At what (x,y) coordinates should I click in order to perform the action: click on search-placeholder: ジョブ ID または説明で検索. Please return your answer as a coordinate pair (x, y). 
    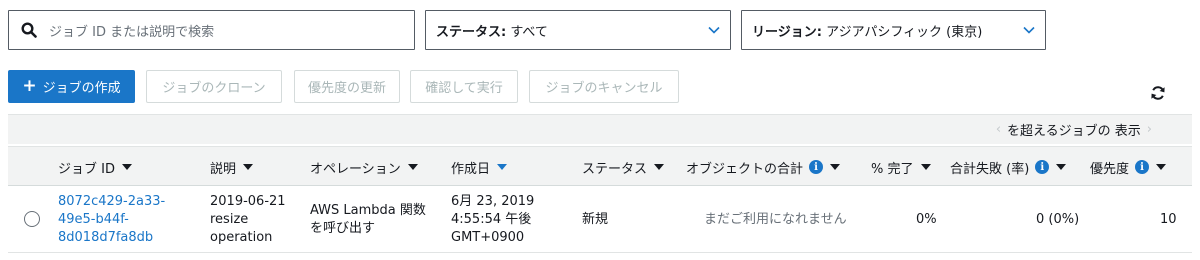
    Looking at the image, I should click on (132, 32).